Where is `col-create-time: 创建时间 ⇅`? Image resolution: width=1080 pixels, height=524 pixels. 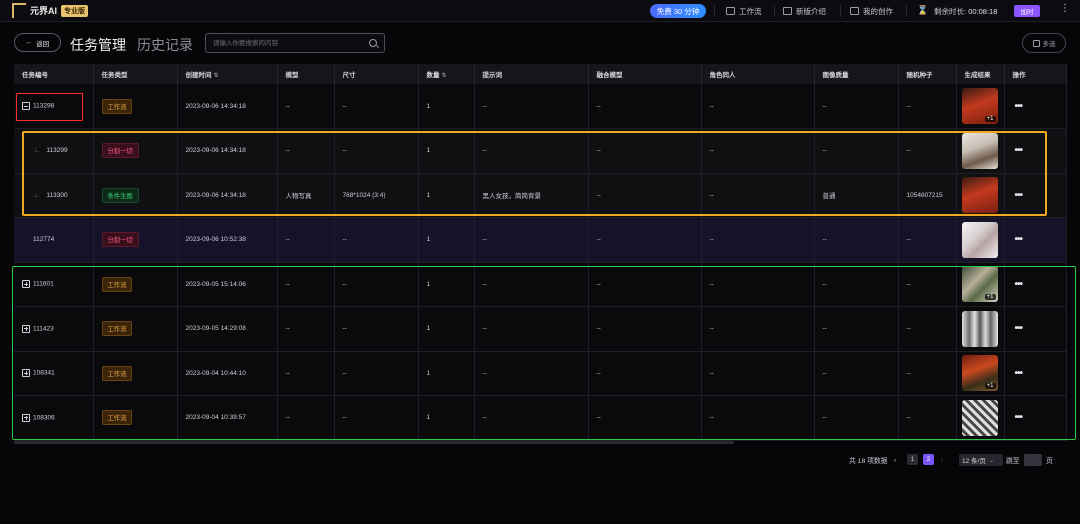
col-create-time: 创建时间 ⇅ is located at coordinates (227, 74).